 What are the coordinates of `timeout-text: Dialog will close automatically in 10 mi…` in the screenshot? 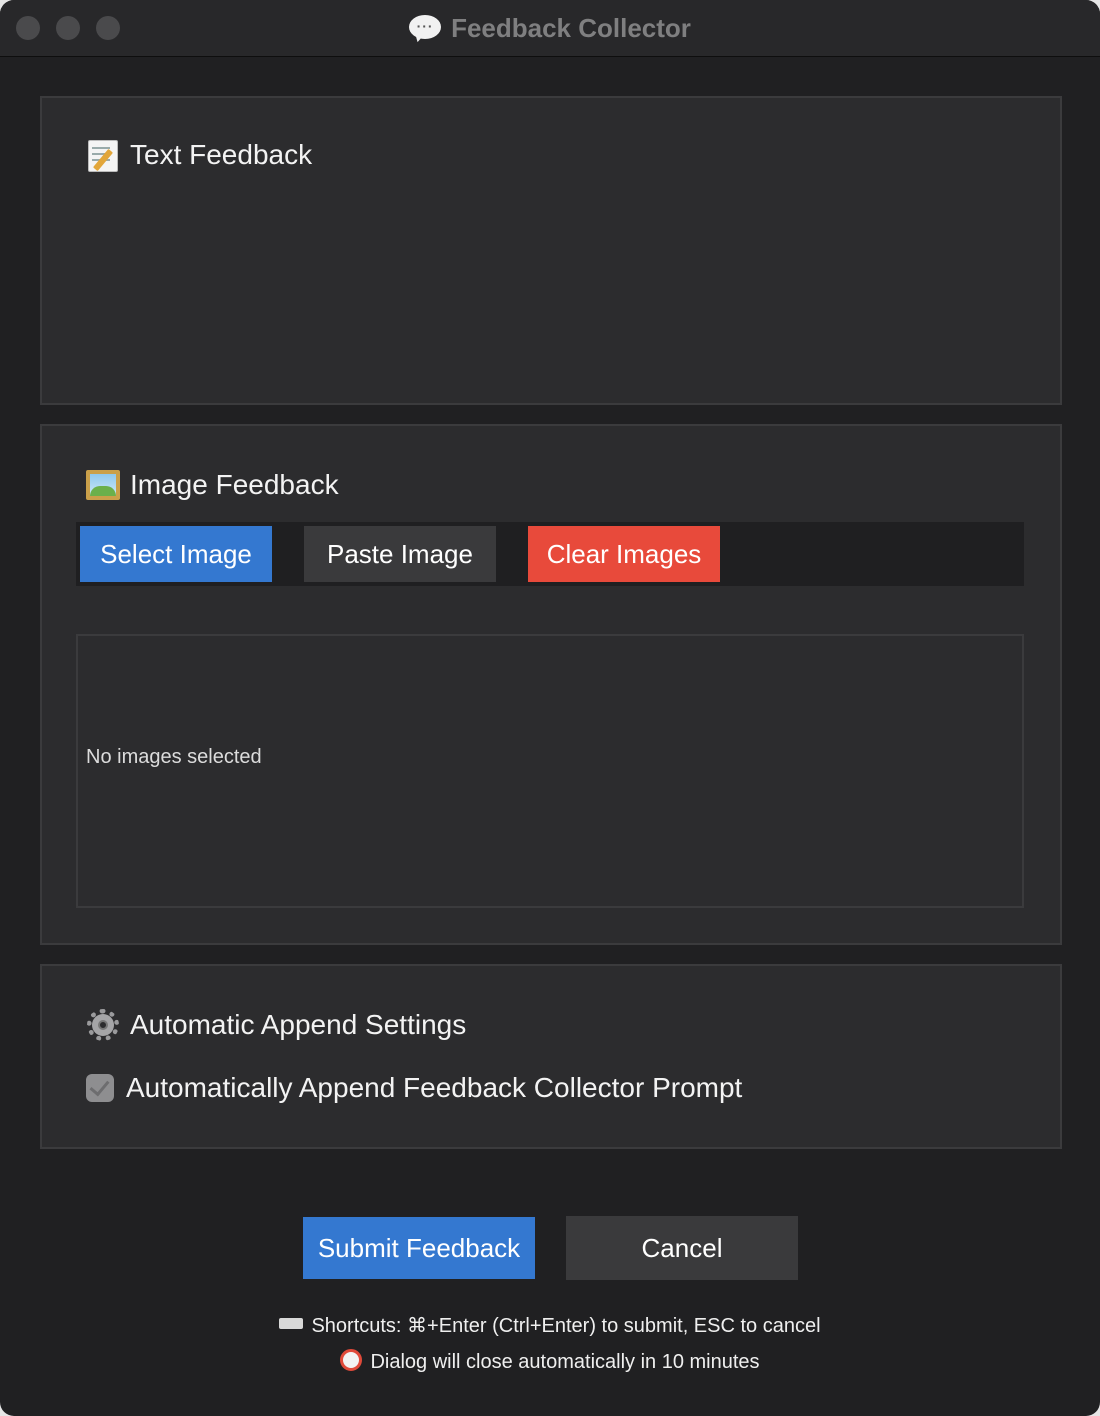 It's located at (565, 1362).